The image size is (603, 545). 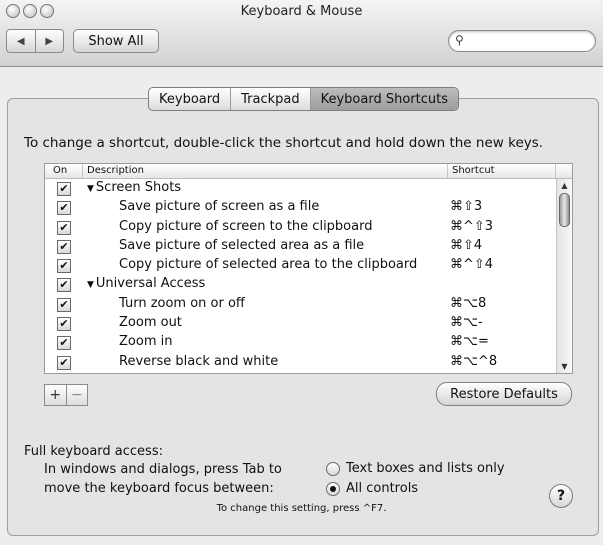 I want to click on shortcut-note: To change this setting, press ^F7., so click(x=301, y=508).